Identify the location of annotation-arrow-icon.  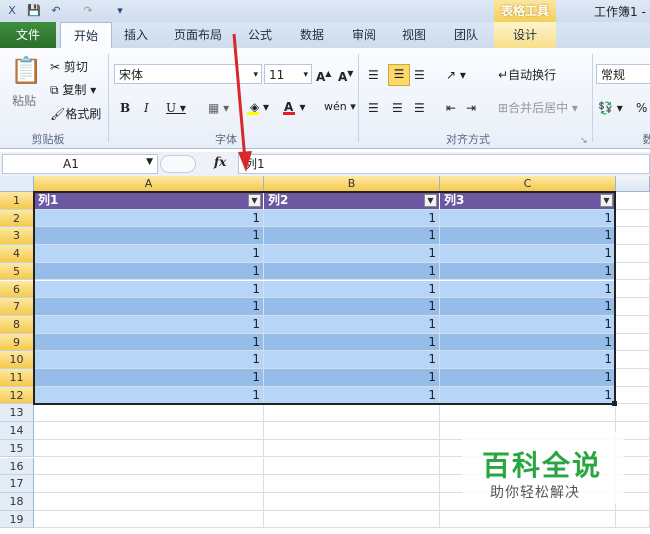
(242, 102).